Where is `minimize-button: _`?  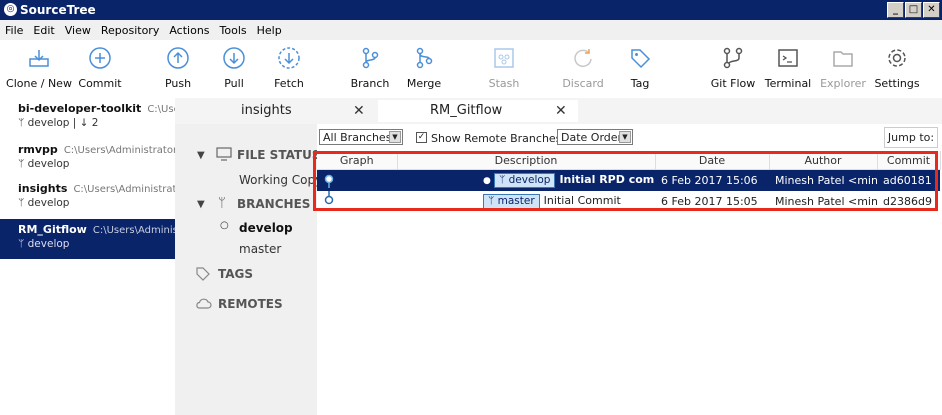
minimize-button: _ is located at coordinates (895, 10).